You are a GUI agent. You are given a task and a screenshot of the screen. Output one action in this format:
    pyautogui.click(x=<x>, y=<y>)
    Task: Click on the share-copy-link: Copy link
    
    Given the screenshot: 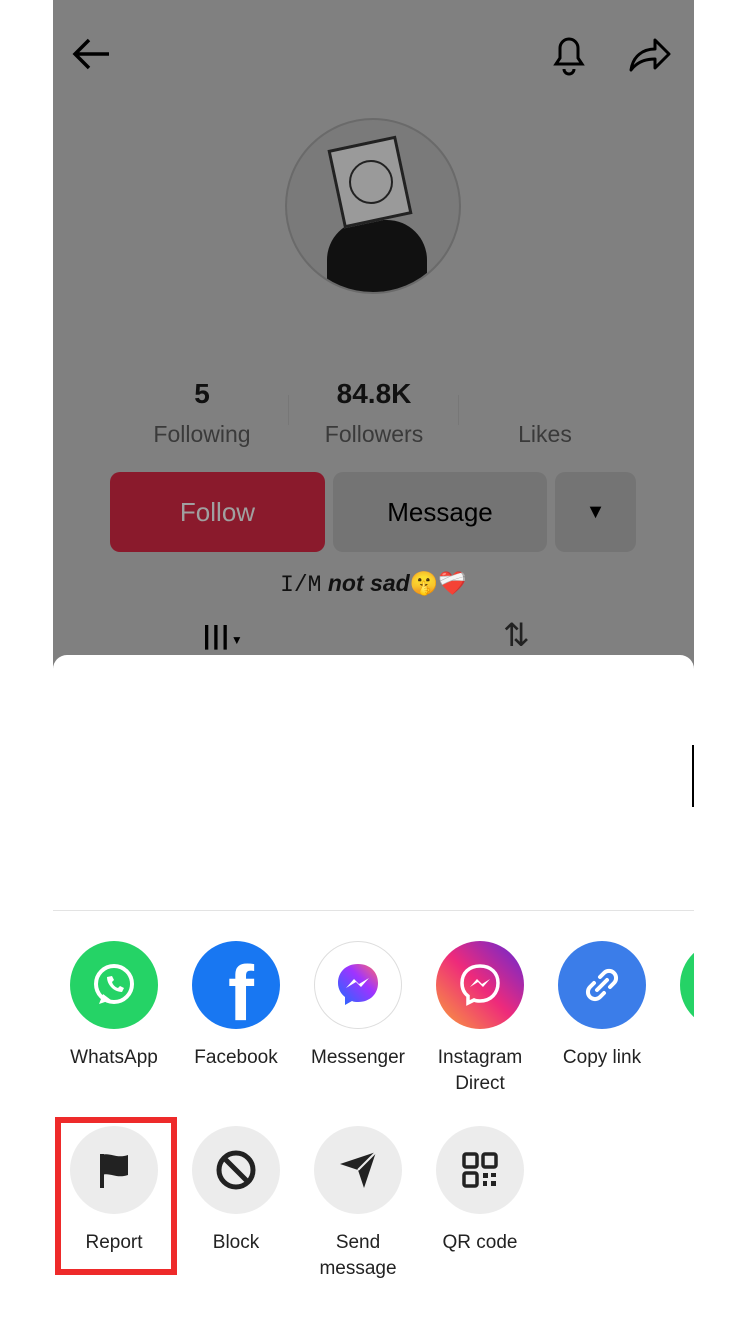 What is the action you would take?
    pyautogui.click(x=602, y=1006)
    